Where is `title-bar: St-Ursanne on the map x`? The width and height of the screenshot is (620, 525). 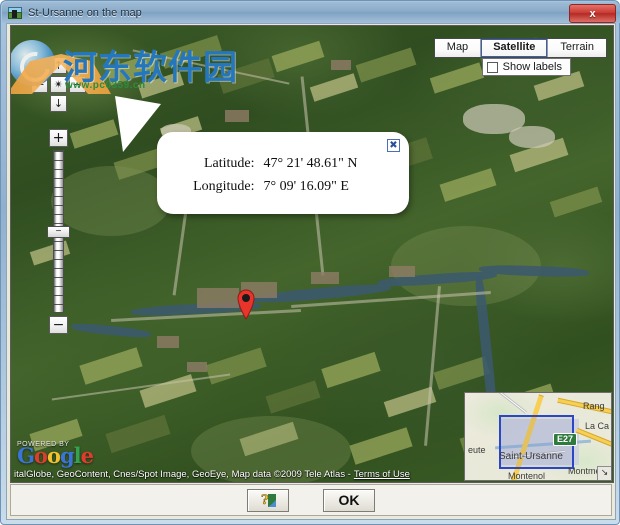 title-bar: St-Ursanne on the map x is located at coordinates (311, 12).